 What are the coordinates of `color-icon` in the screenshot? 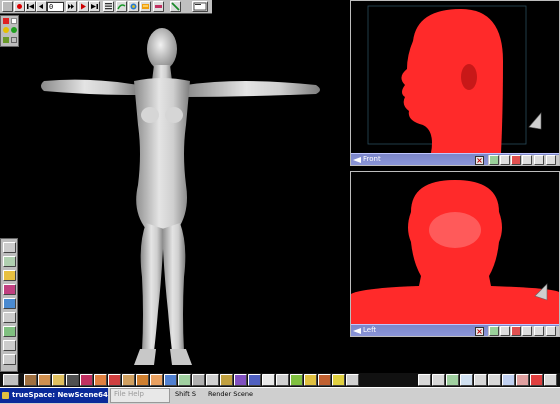 It's located at (9, 289).